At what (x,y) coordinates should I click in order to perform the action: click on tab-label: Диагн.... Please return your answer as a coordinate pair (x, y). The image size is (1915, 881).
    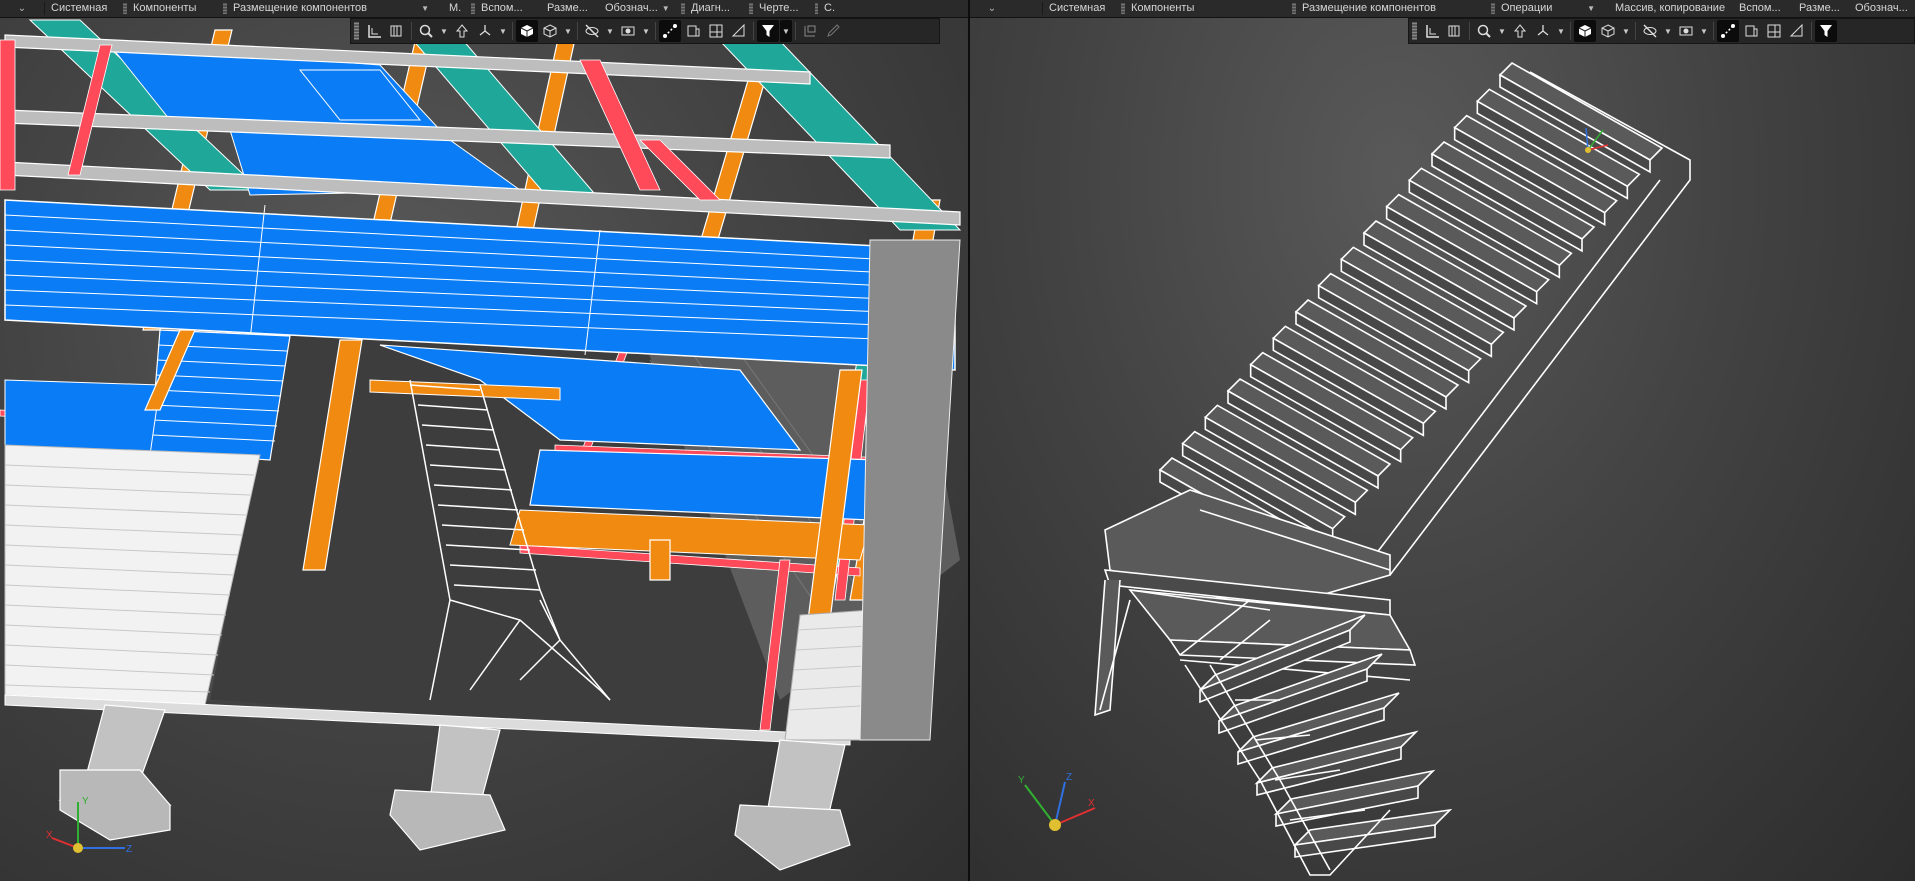
    Looking at the image, I should click on (710, 8).